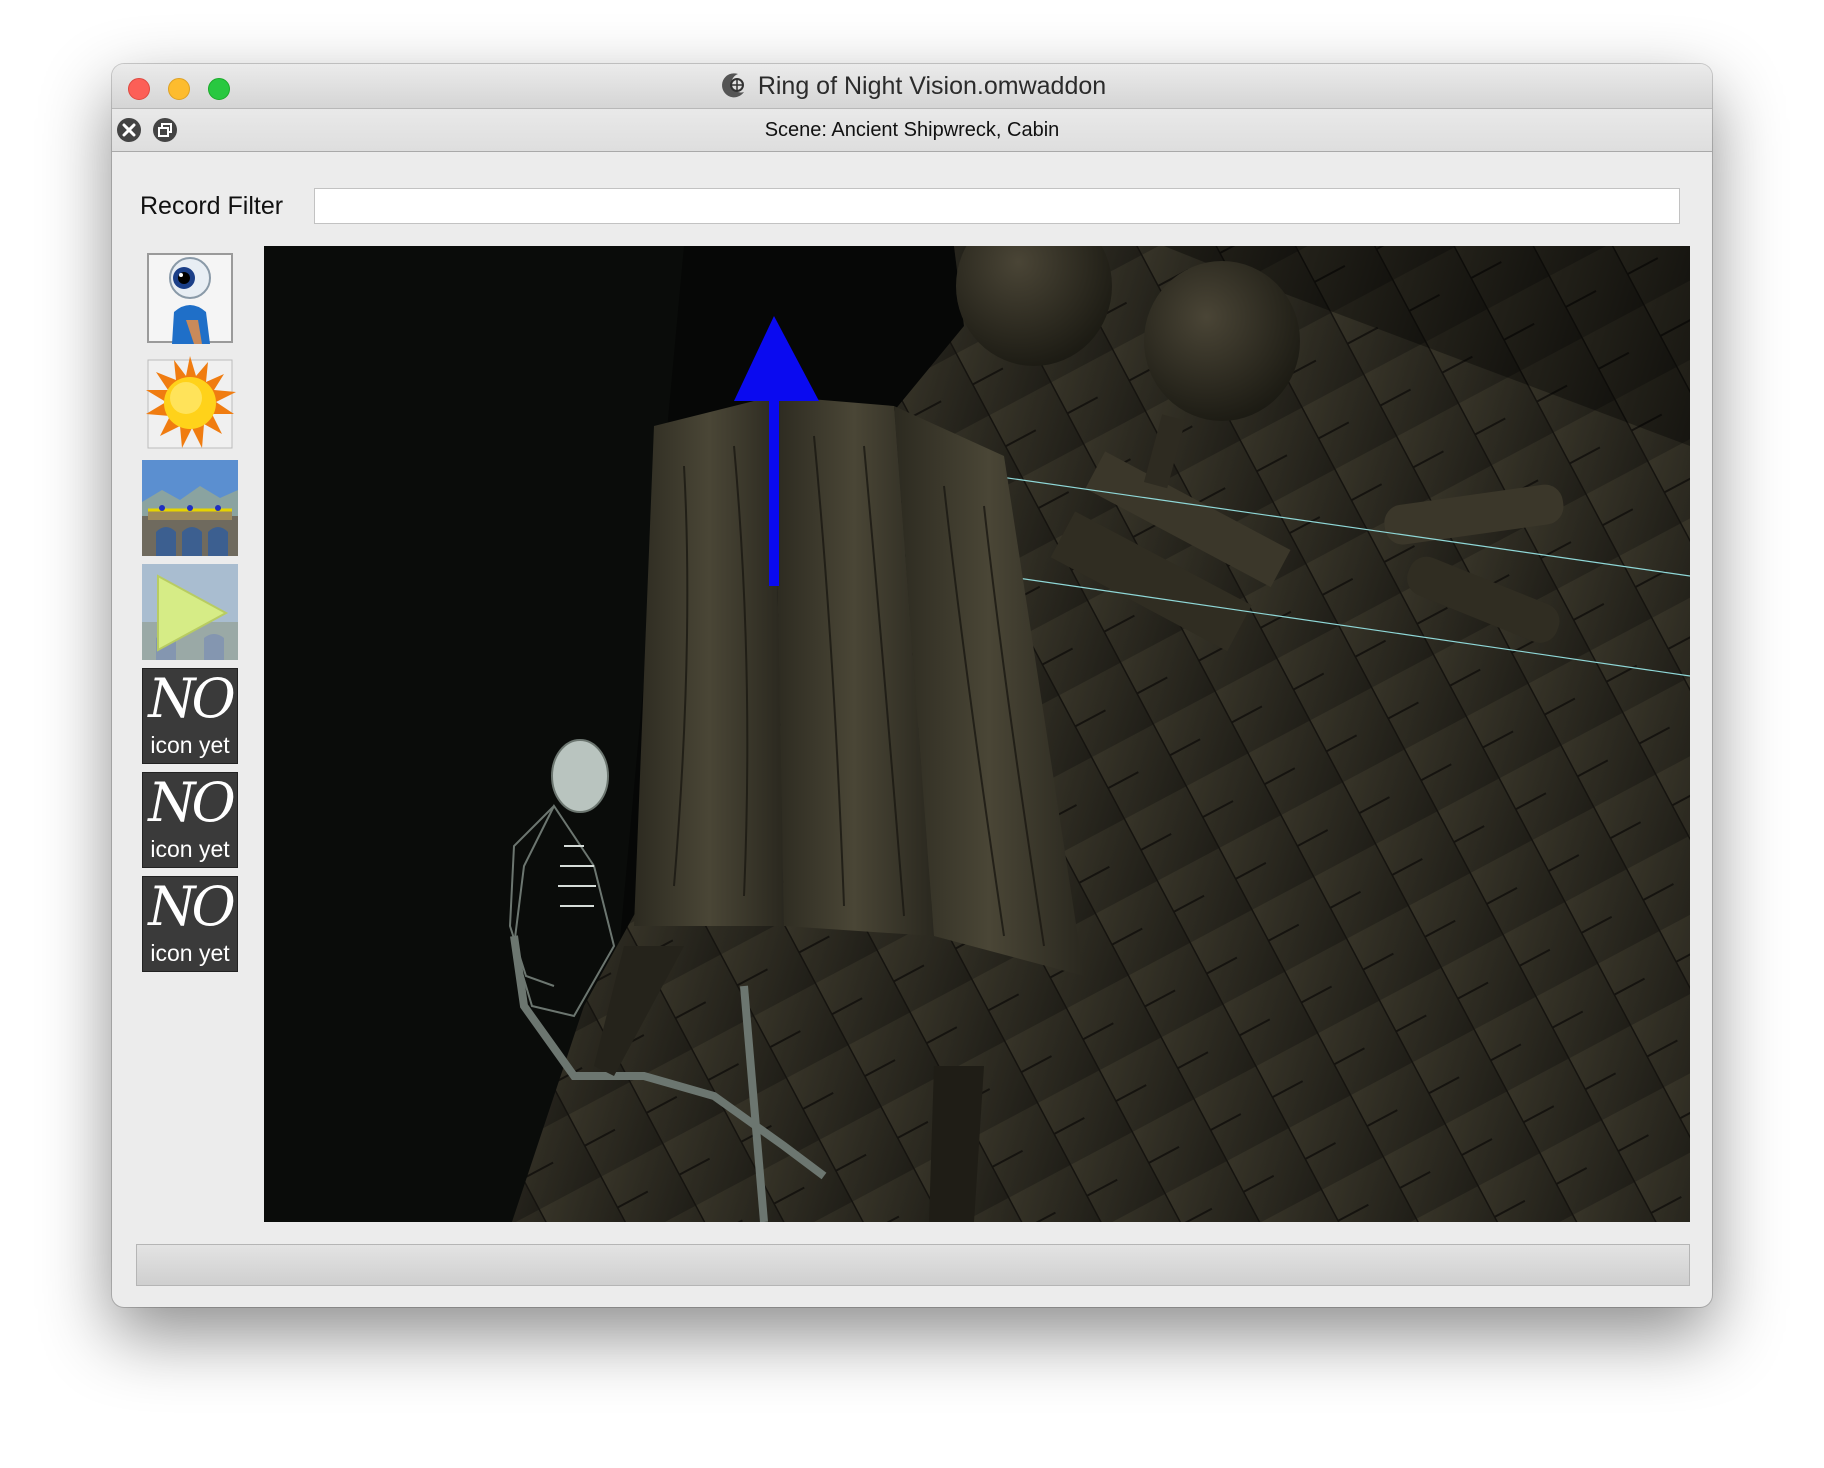 This screenshot has height=1468, width=1824. I want to click on scene-title: Scene: Ancient Shipwreck, Cabin, so click(912, 130).